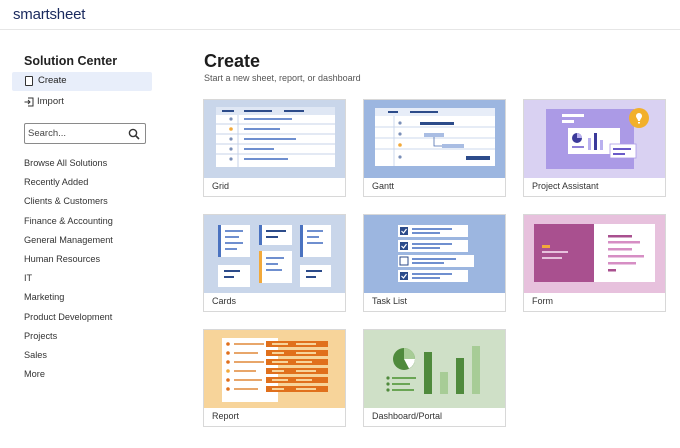 The height and width of the screenshot is (448, 680). I want to click on category-item-human-resources: Human Resources, so click(68, 260).